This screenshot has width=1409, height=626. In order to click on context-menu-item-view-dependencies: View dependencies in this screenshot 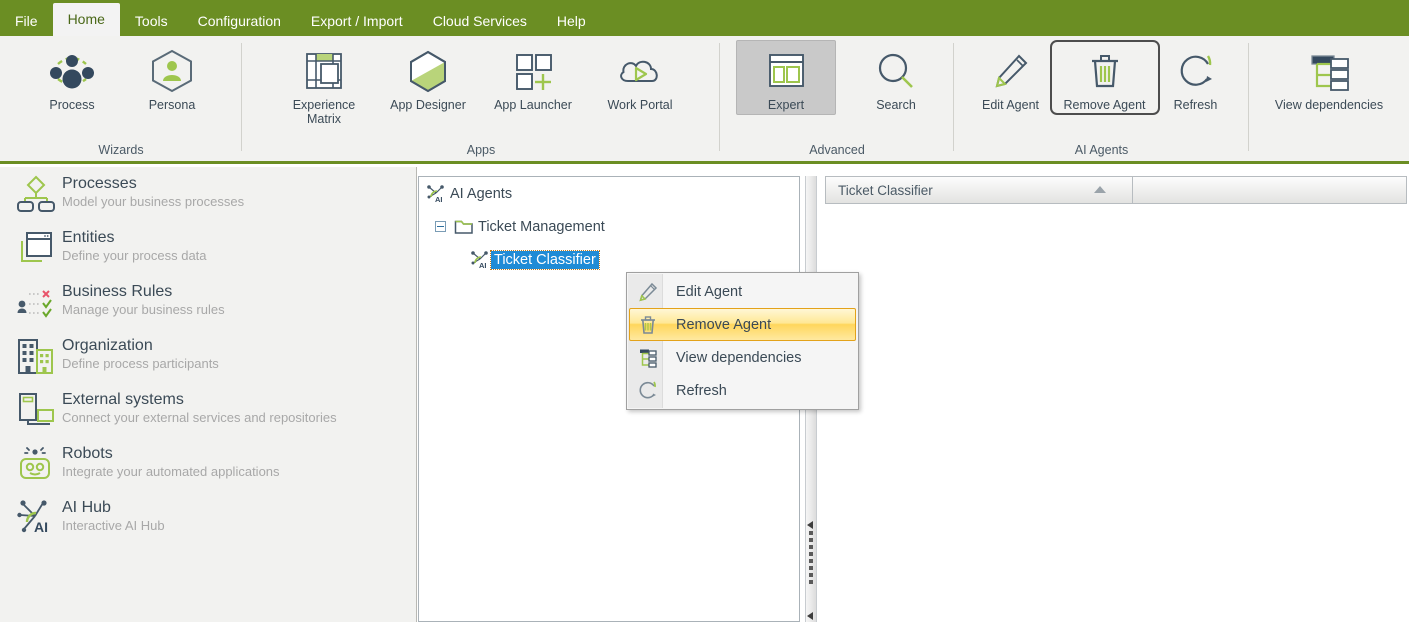, I will do `click(742, 357)`.